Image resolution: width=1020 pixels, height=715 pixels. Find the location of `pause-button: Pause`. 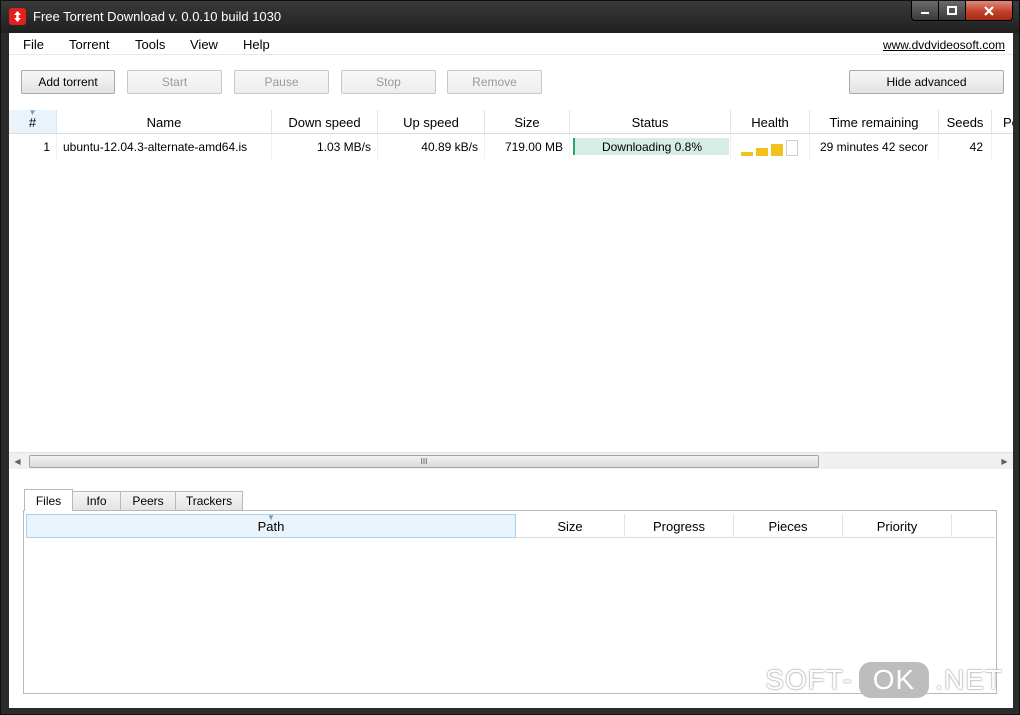

pause-button: Pause is located at coordinates (281, 82).